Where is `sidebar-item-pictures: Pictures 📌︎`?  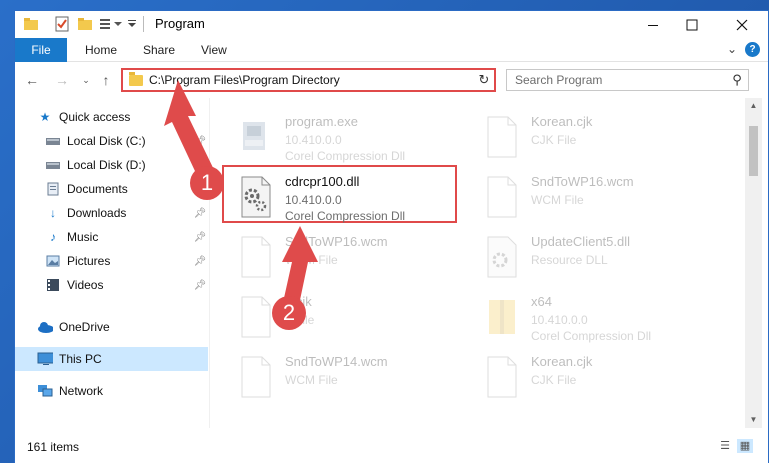
sidebar-item-pictures: Pictures 📌︎ is located at coordinates (111, 261).